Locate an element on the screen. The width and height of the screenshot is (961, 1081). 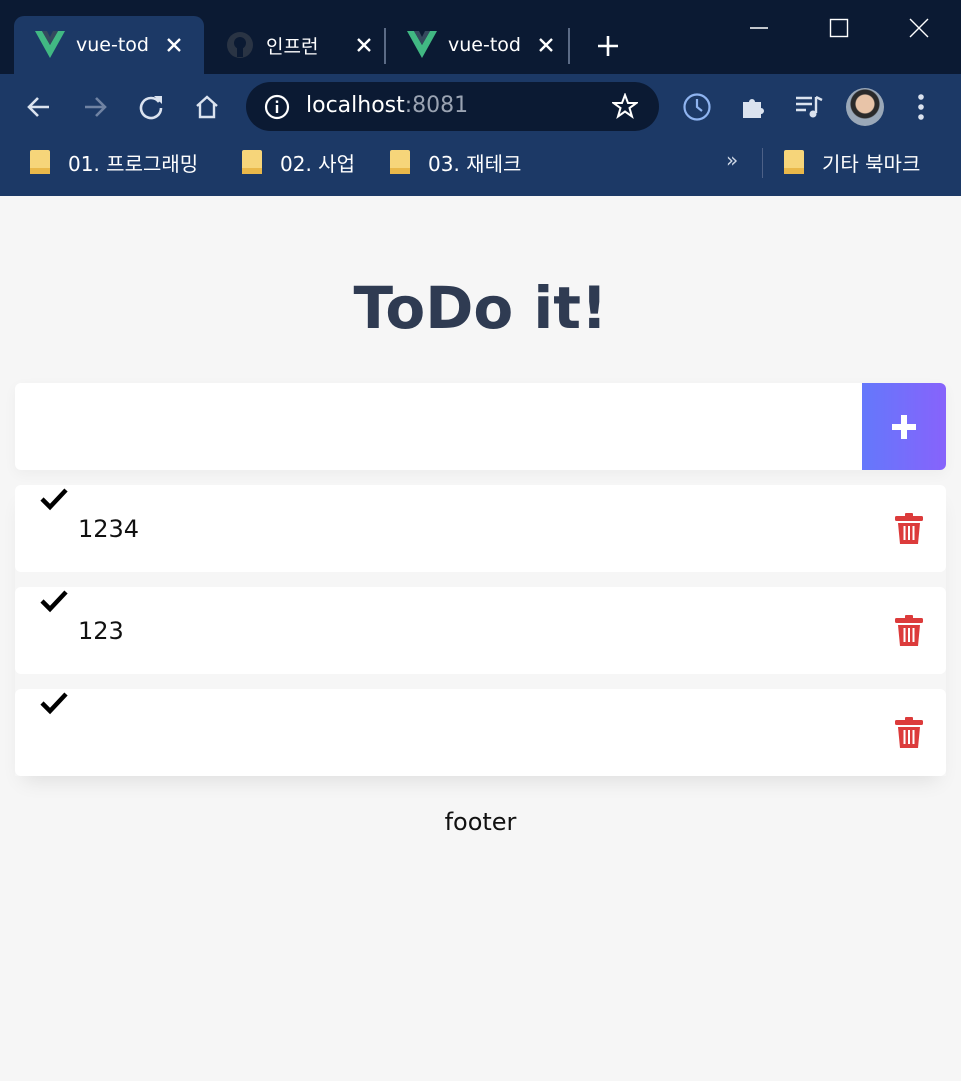
github-icon is located at coordinates (240, 45).